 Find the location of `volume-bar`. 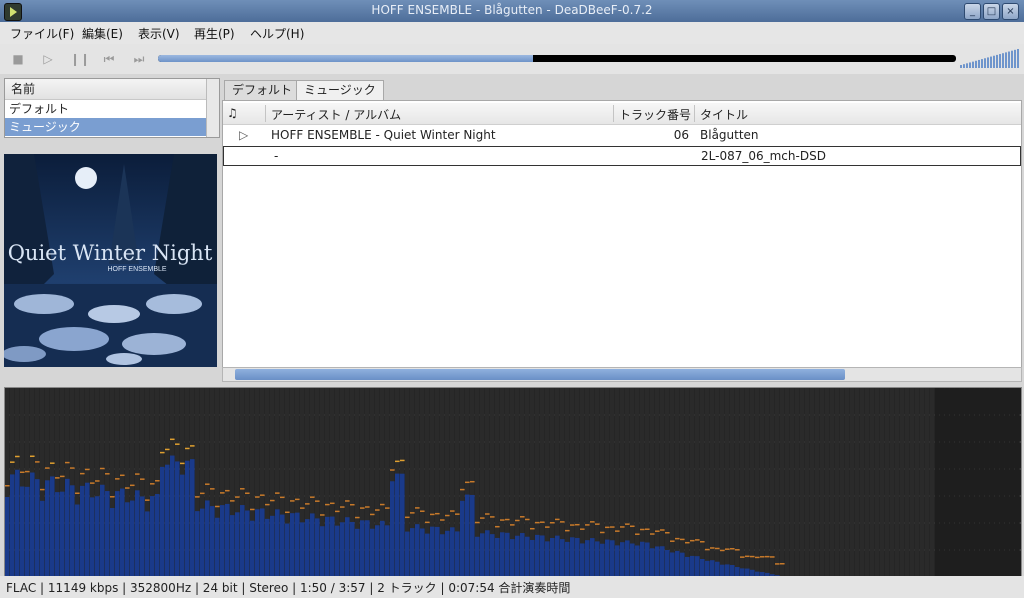

volume-bar is located at coordinates (989, 59).